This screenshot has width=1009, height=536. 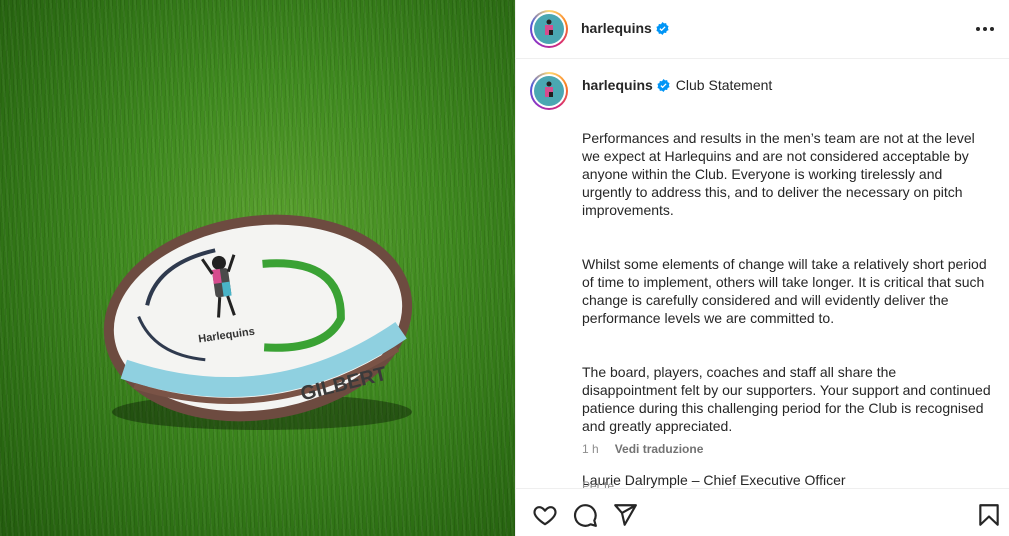 I want to click on header-username: harlequins, so click(x=625, y=28).